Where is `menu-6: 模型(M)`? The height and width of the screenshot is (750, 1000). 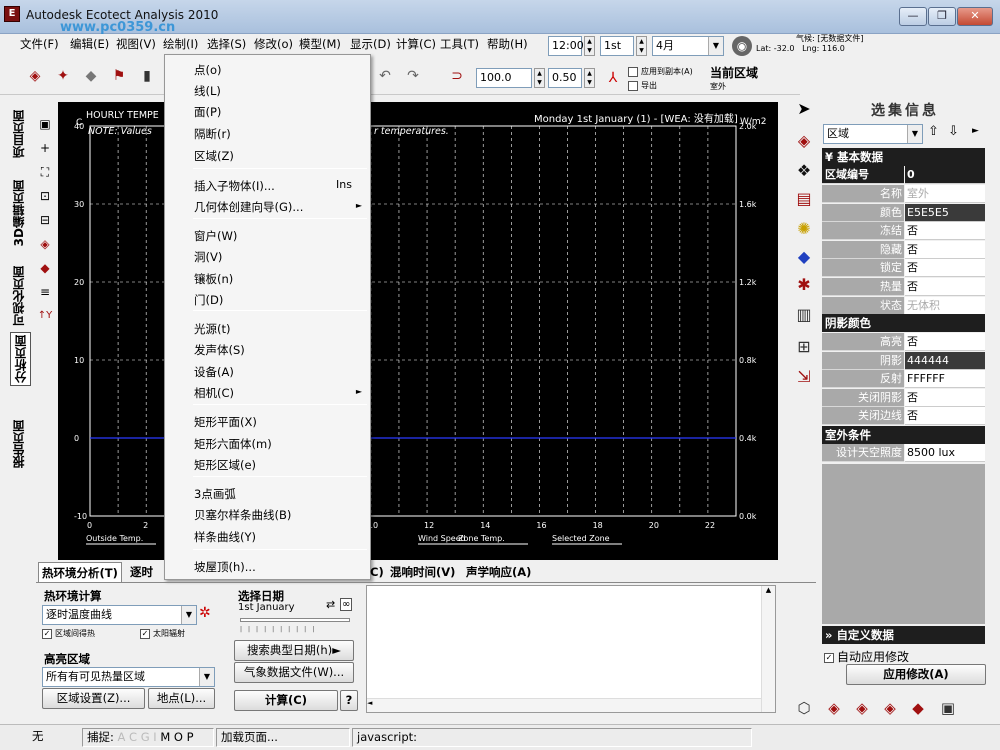
menu-6: 模型(M) is located at coordinates (320, 44).